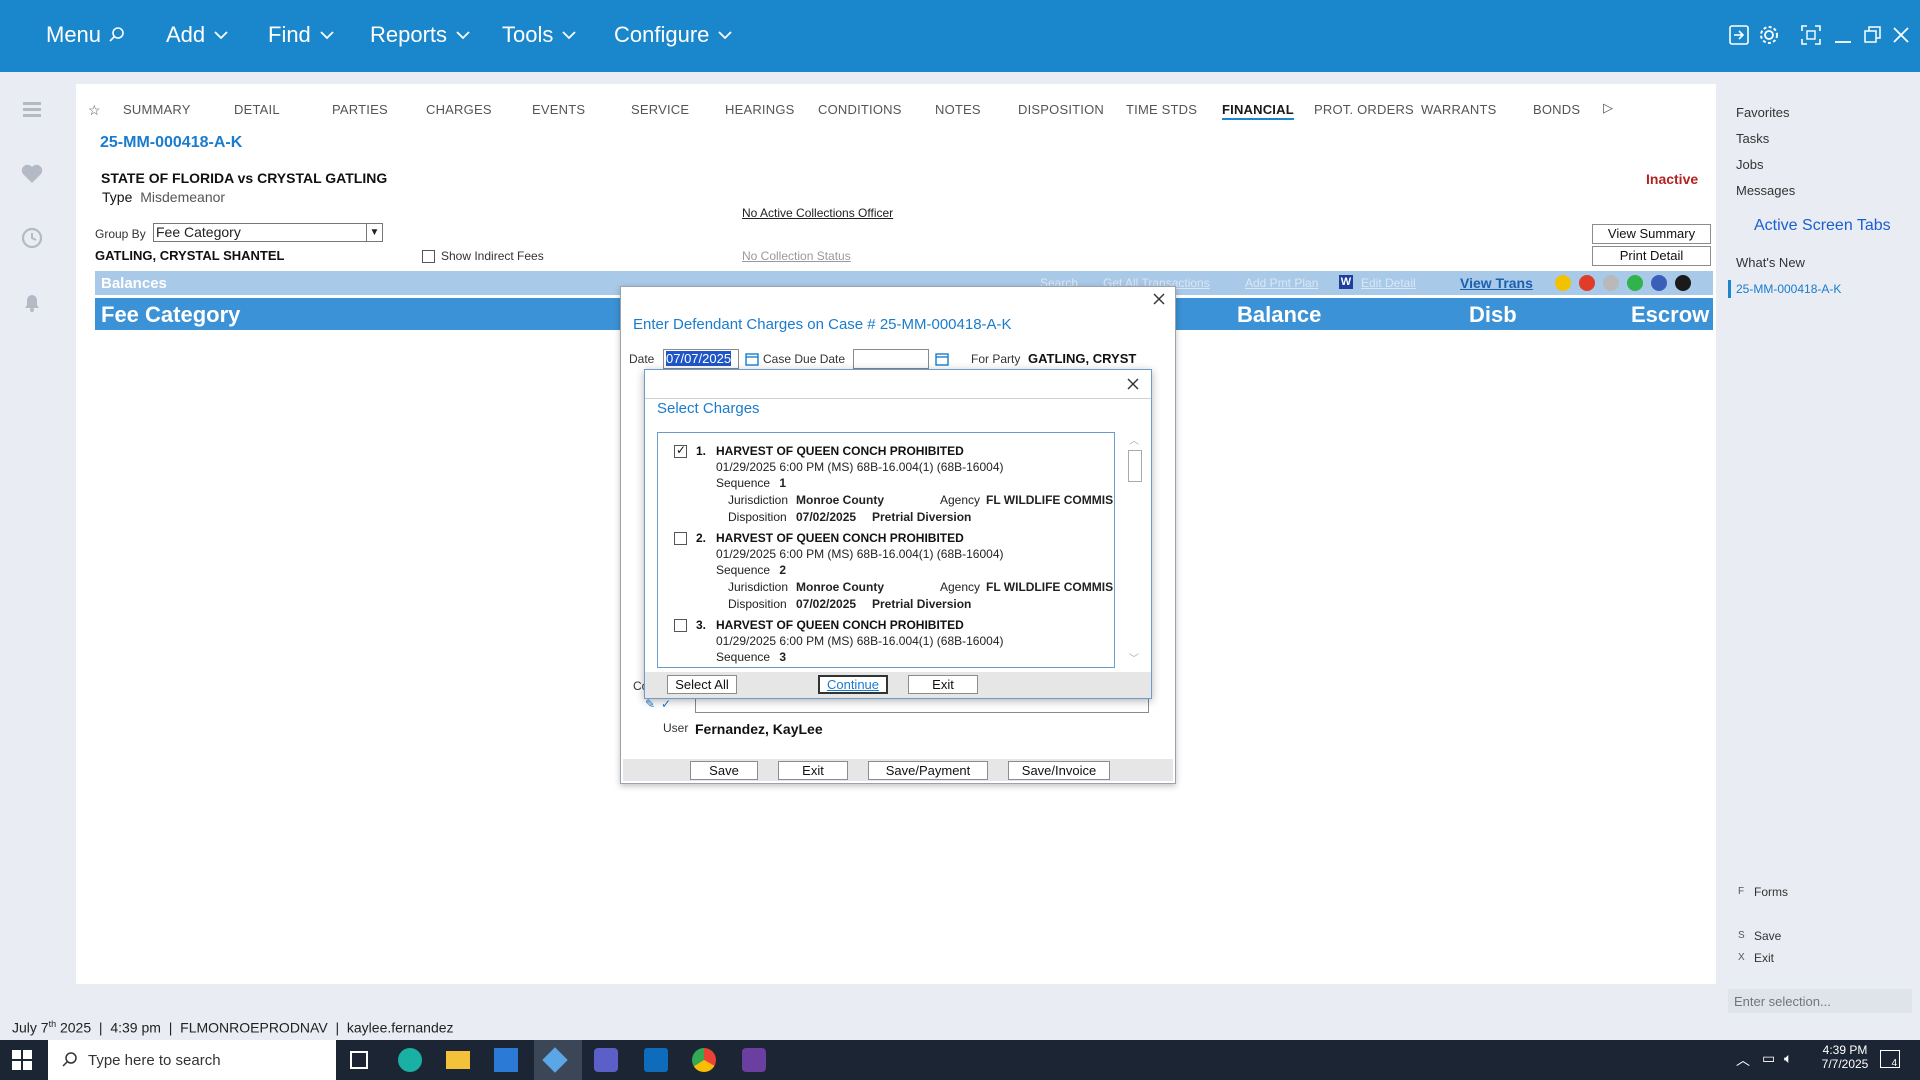 The height and width of the screenshot is (1080, 1920). I want to click on tab-summary: SUMMARY, so click(157, 109).